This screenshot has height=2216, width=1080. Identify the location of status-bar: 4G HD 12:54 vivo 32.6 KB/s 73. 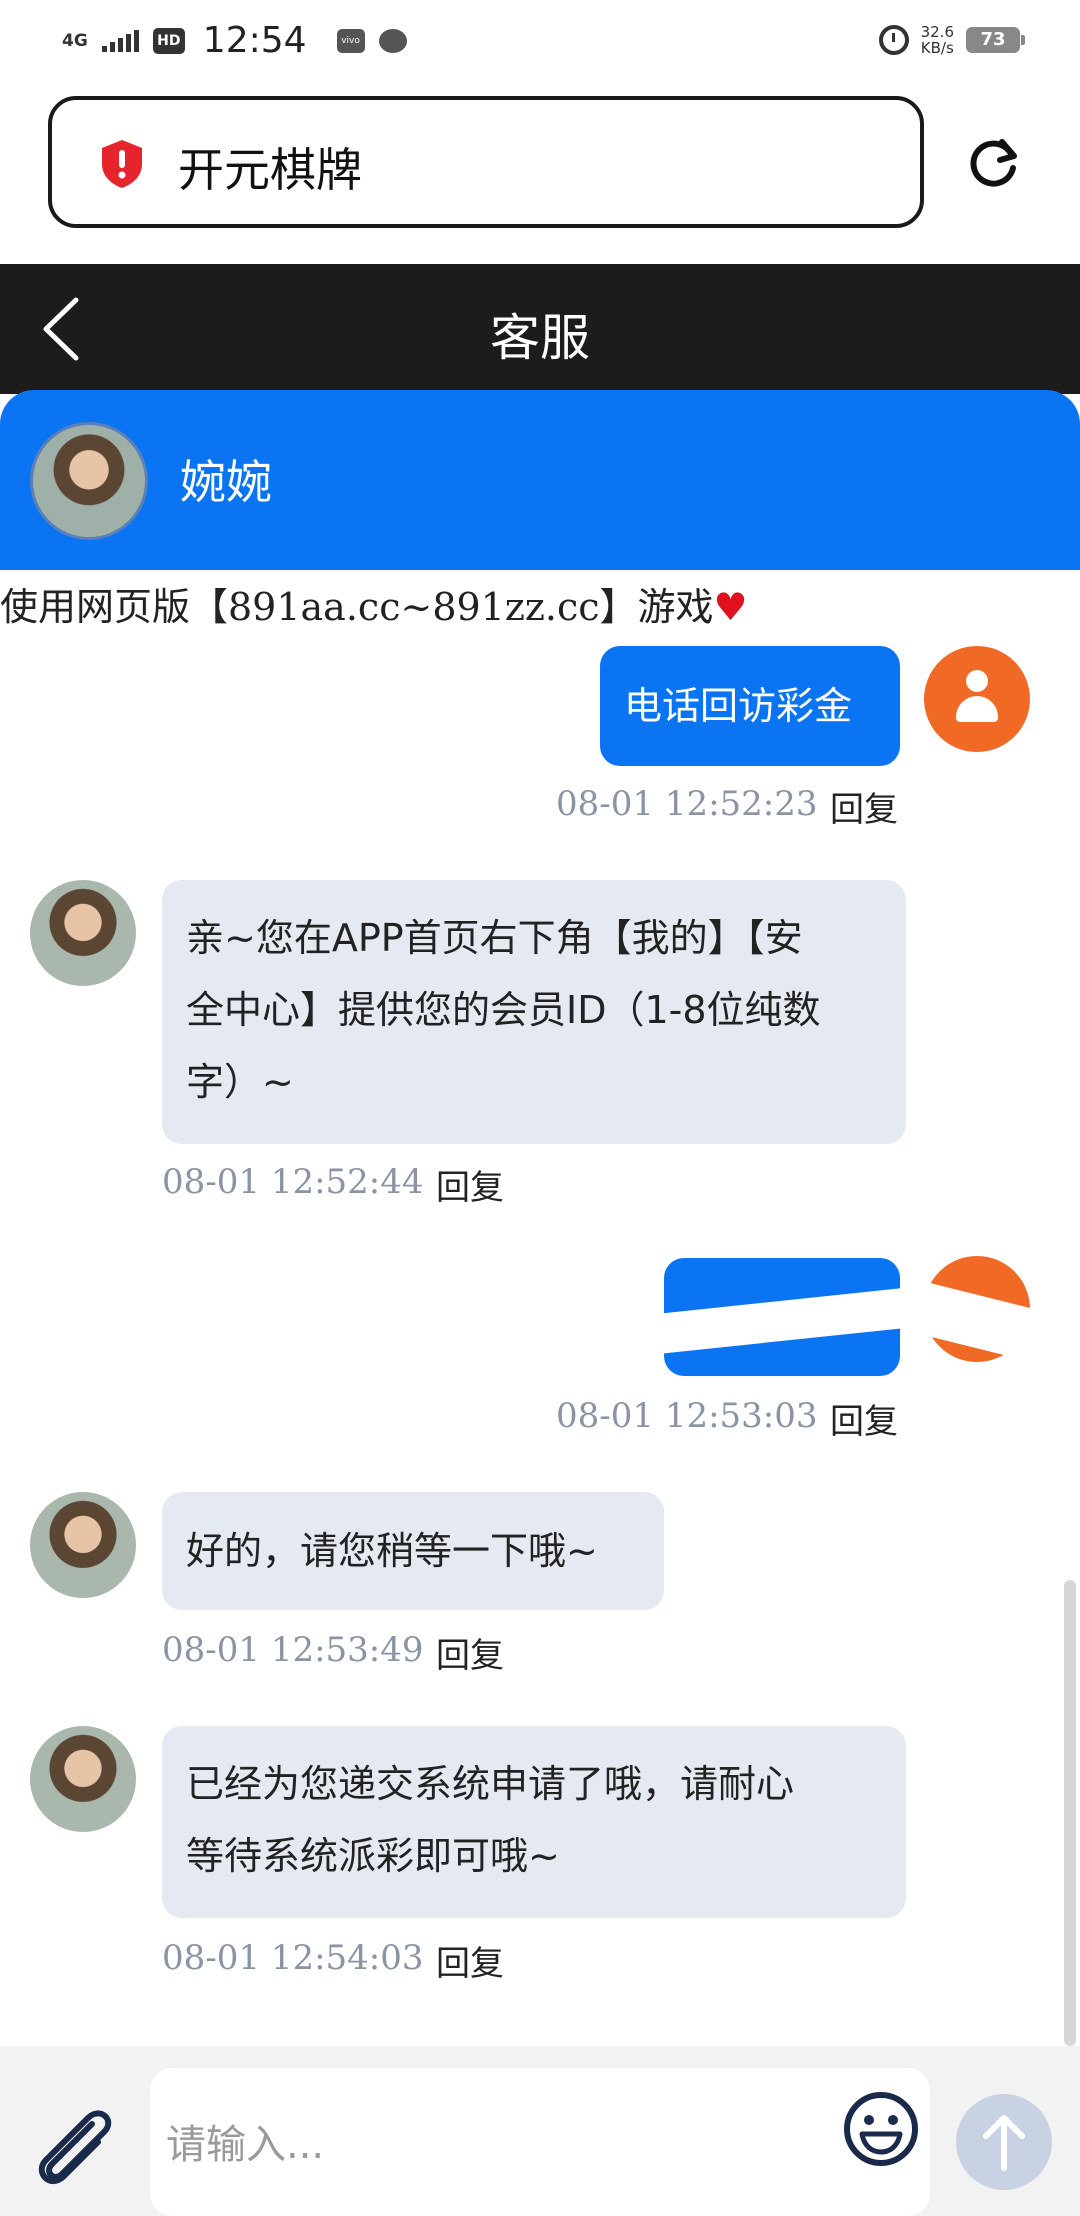
(540, 44).